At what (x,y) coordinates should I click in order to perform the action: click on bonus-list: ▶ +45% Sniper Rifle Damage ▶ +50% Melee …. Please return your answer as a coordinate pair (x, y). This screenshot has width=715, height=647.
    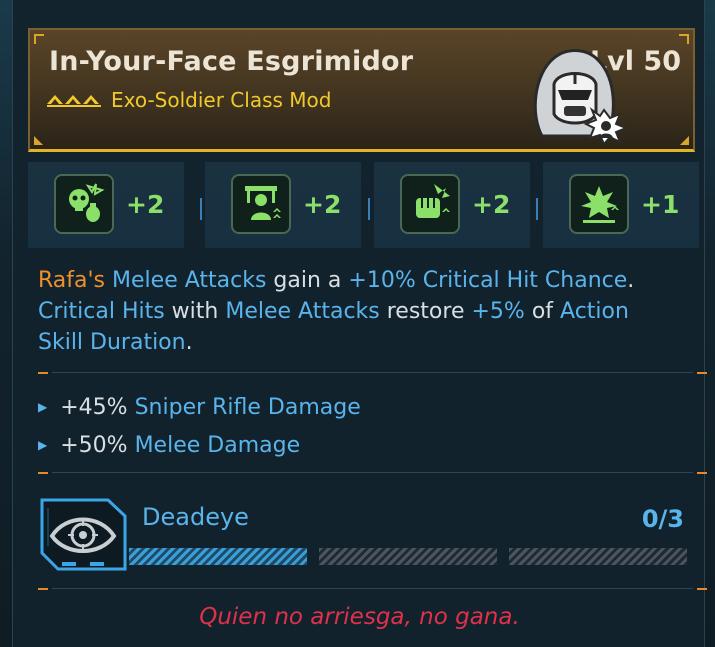
    Looking at the image, I should click on (199, 426).